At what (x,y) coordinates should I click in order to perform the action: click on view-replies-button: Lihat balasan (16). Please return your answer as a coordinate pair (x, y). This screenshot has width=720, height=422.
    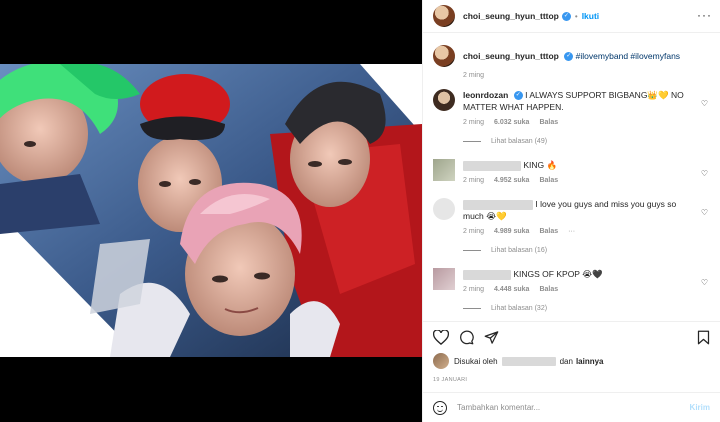
    Looking at the image, I should click on (586, 250).